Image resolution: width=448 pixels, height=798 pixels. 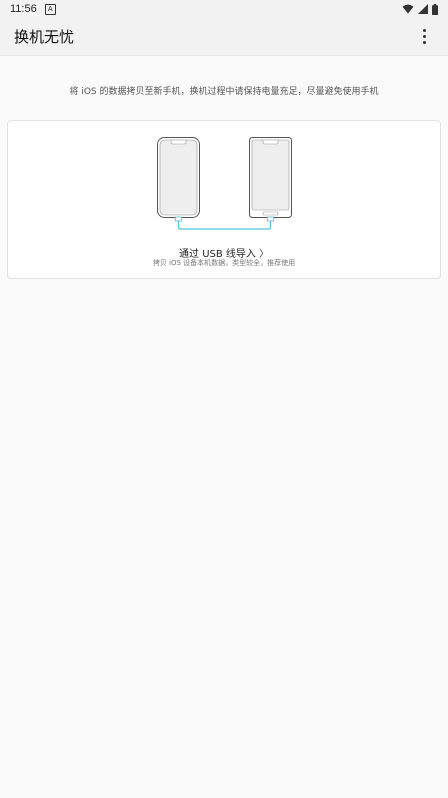 I want to click on instruction-text: 将 iOS 的数据拷贝至新手机，换机过程中请保持电量充足，尽量避免使用手机, so click(x=224, y=92).